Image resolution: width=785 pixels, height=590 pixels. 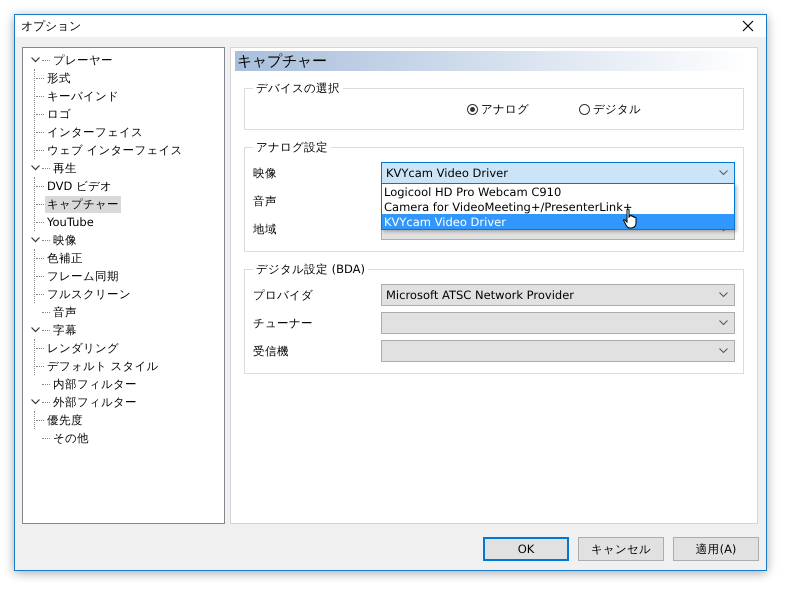 I want to click on group-title: デジタル設定 (BDA), so click(x=310, y=269).